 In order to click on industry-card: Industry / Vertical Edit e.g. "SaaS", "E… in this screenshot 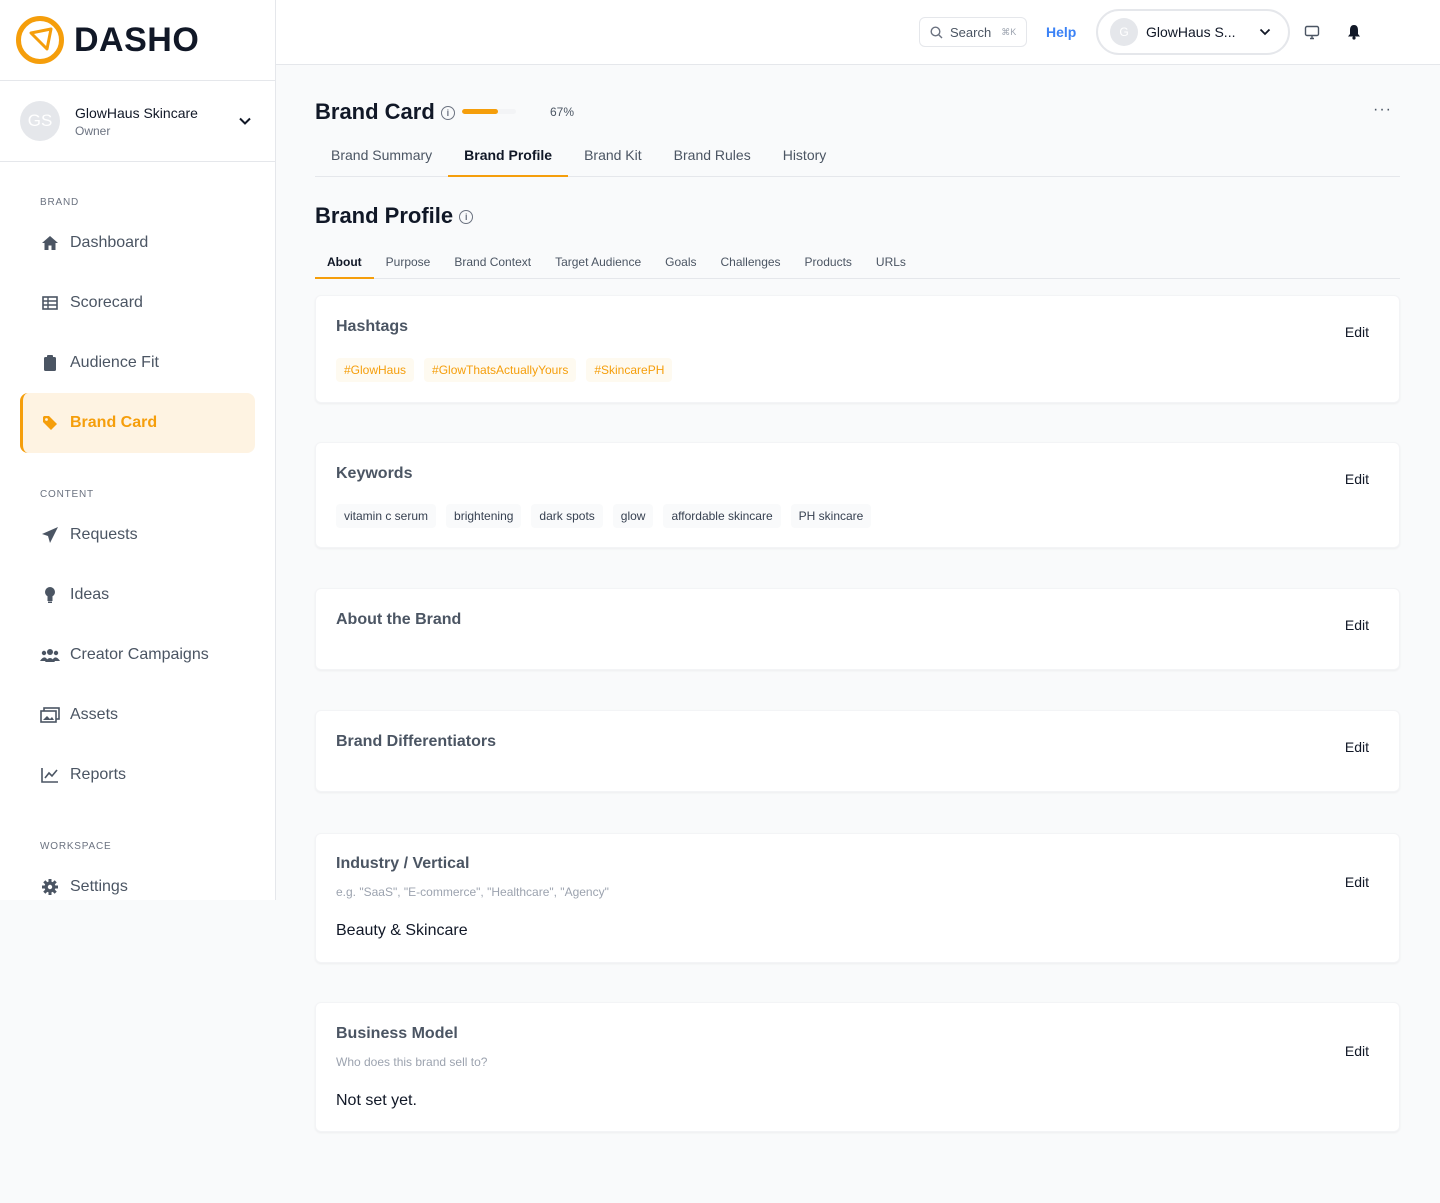, I will do `click(857, 898)`.